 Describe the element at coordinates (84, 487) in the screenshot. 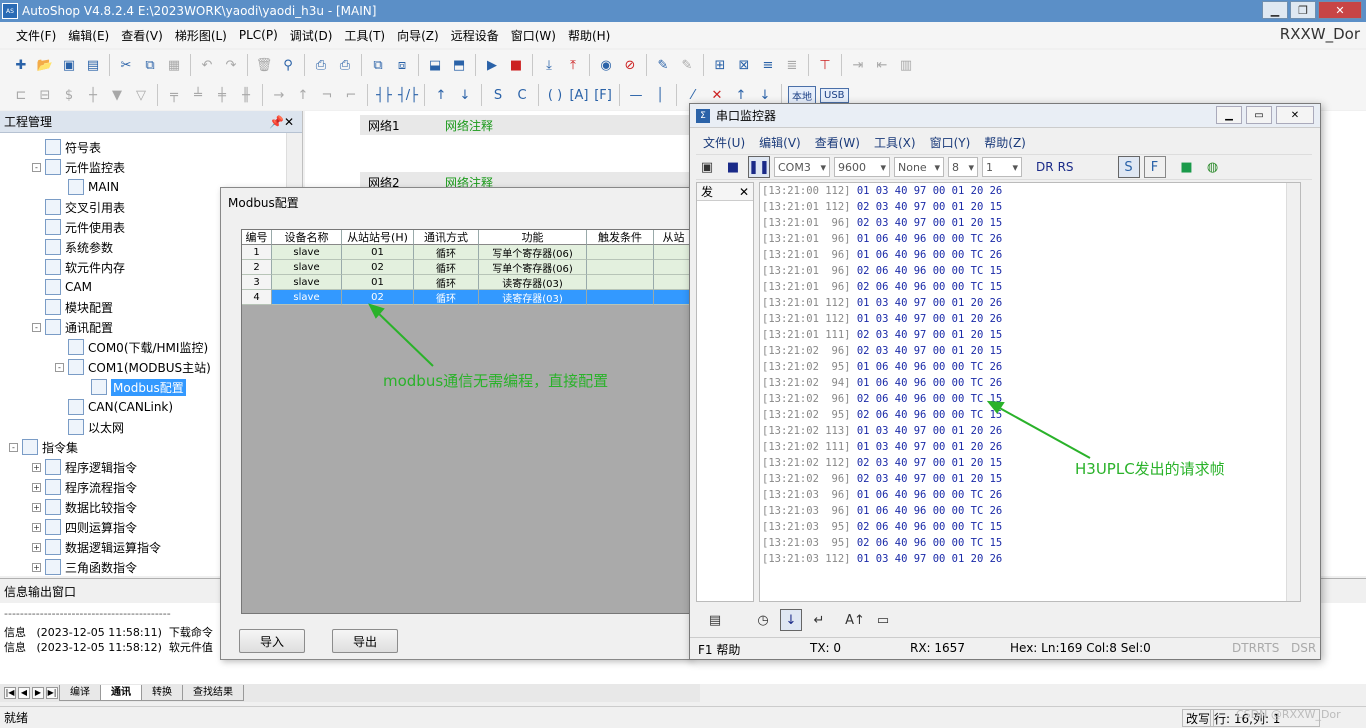

I see `tree-item: + 程序流程指令` at that location.